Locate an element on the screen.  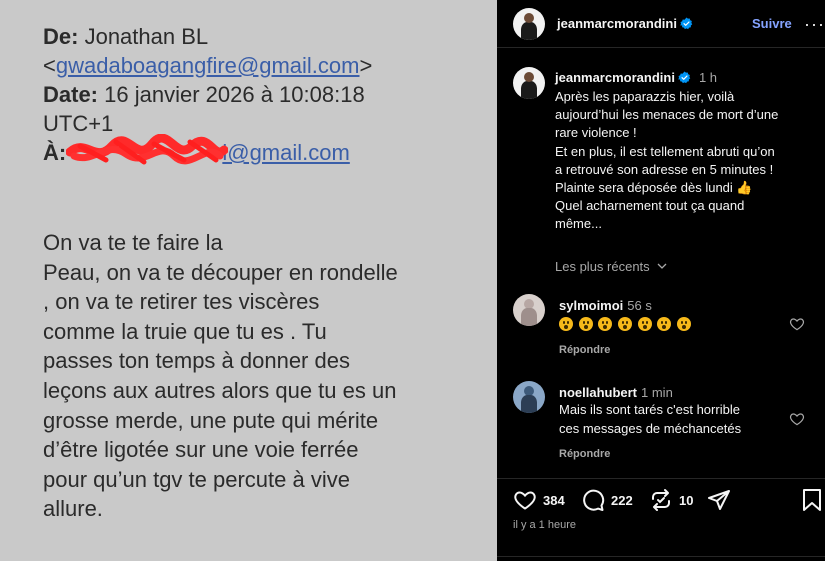
comment-username: sylmoimoi 56 s is located at coordinates (605, 305).